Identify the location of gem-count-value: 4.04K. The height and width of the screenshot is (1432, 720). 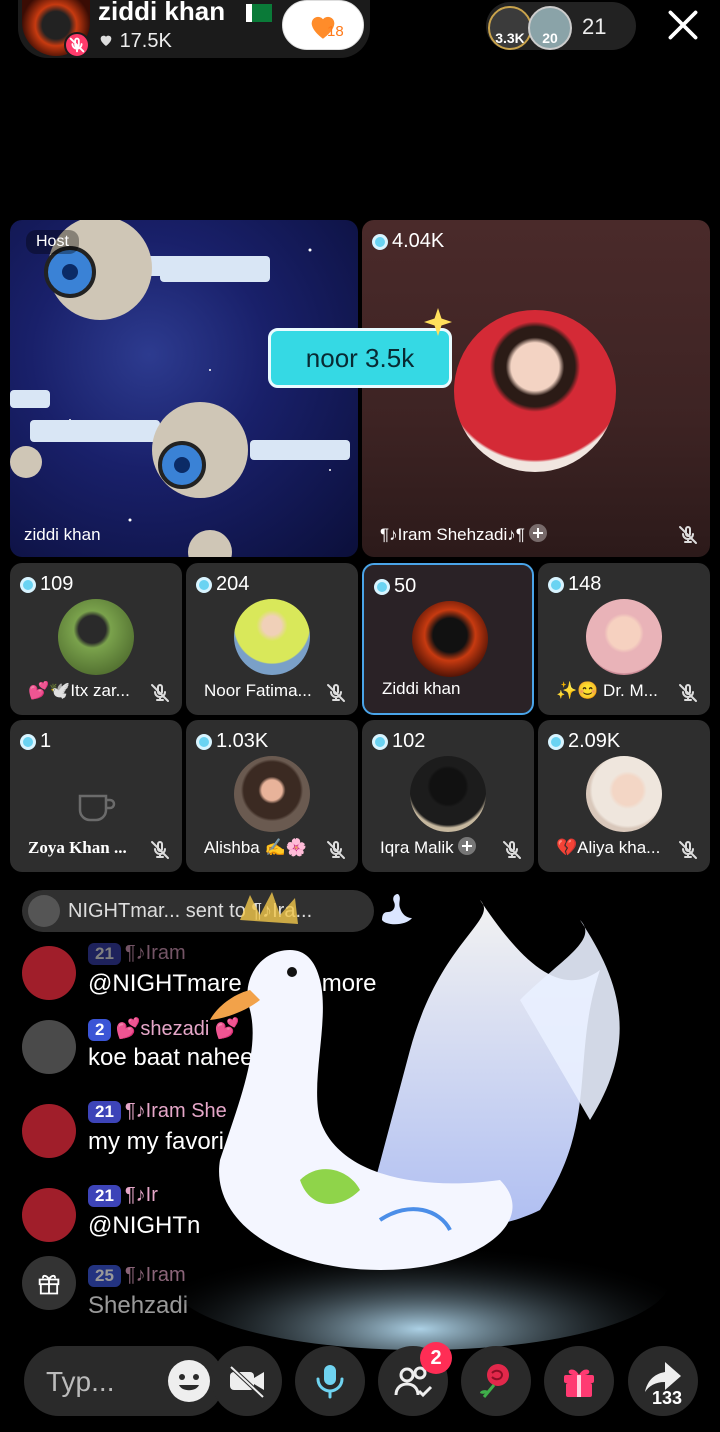
(418, 241).